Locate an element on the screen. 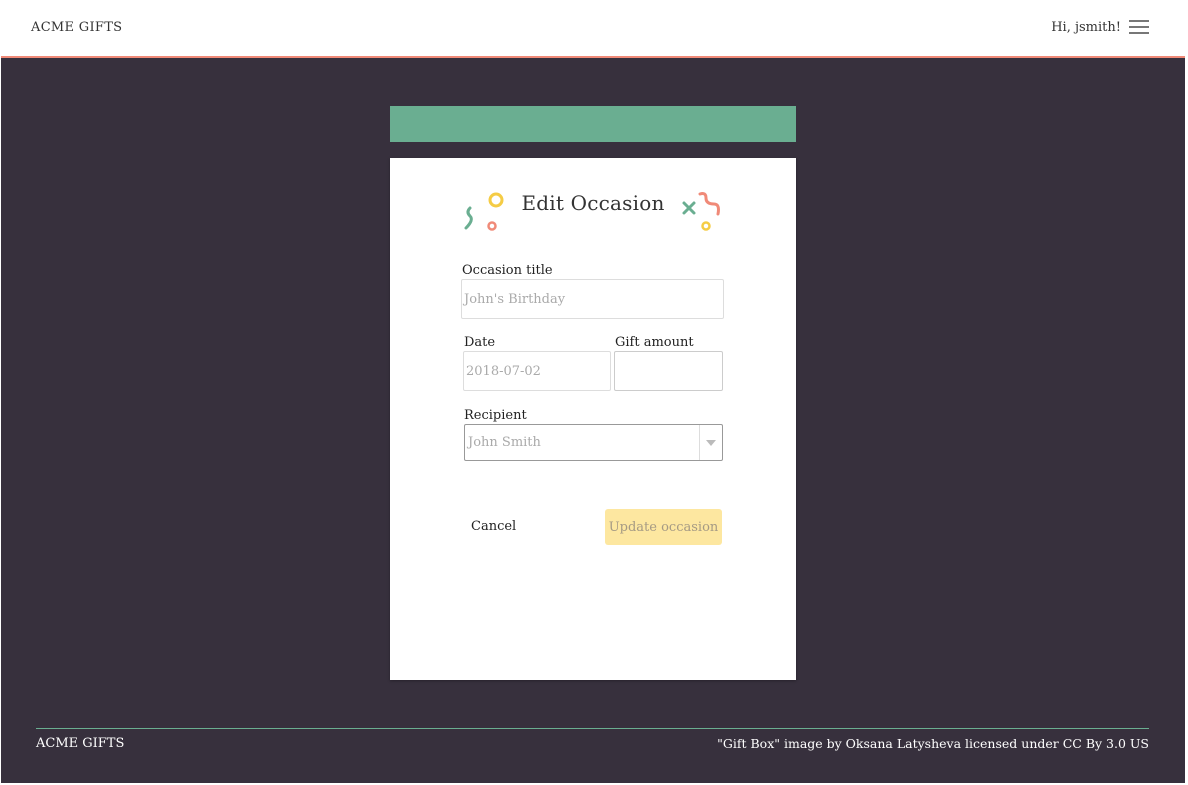  cancel-button: Cancel is located at coordinates (493, 526).